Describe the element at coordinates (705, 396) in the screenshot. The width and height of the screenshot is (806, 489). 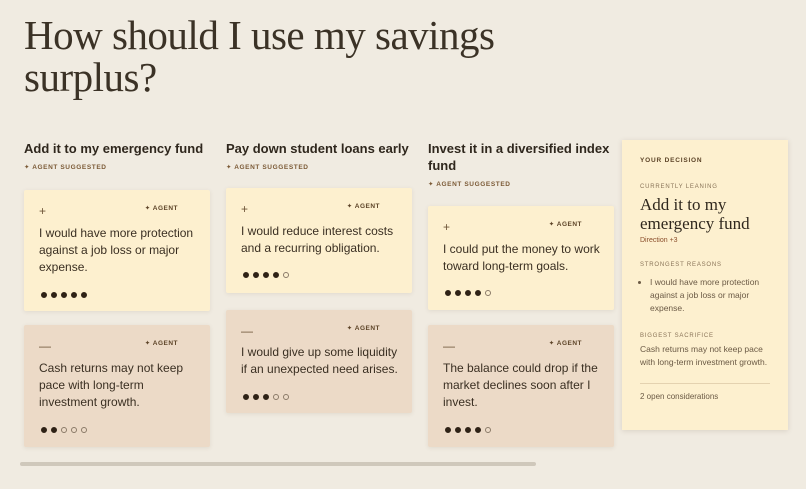
I see `open-considerations: 2 open considerations` at that location.